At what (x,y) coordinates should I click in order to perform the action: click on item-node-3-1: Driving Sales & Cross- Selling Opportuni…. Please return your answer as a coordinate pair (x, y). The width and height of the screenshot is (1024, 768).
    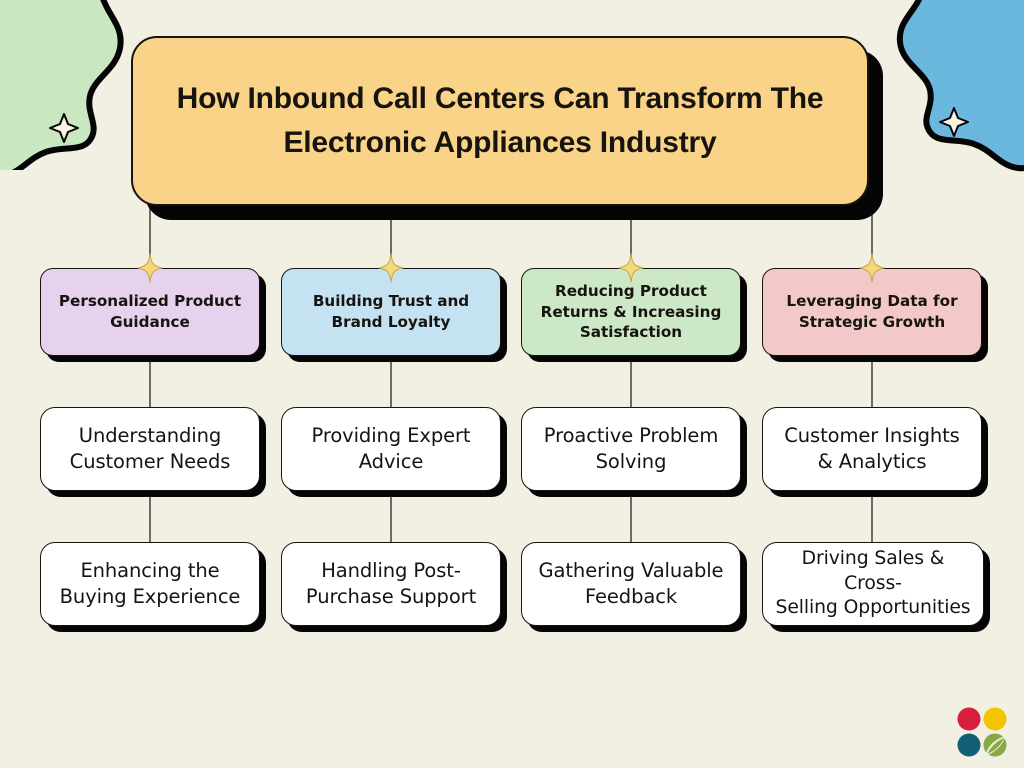
    Looking at the image, I should click on (873, 584).